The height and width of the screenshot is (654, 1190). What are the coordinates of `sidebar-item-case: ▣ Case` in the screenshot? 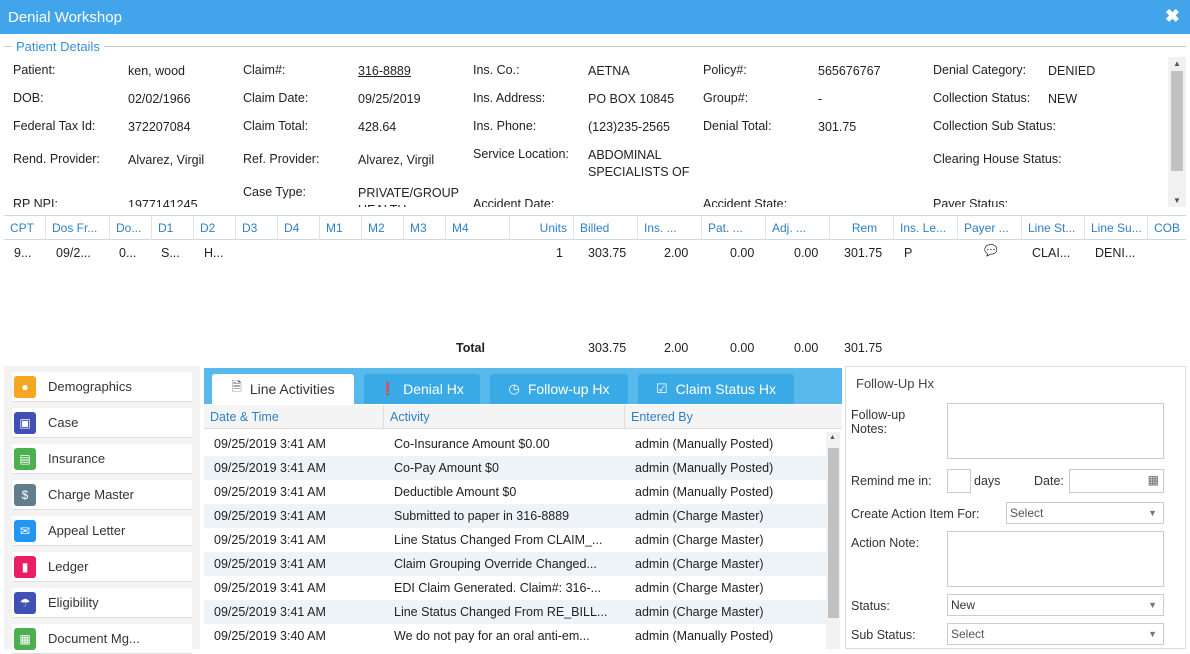 It's located at (102, 423).